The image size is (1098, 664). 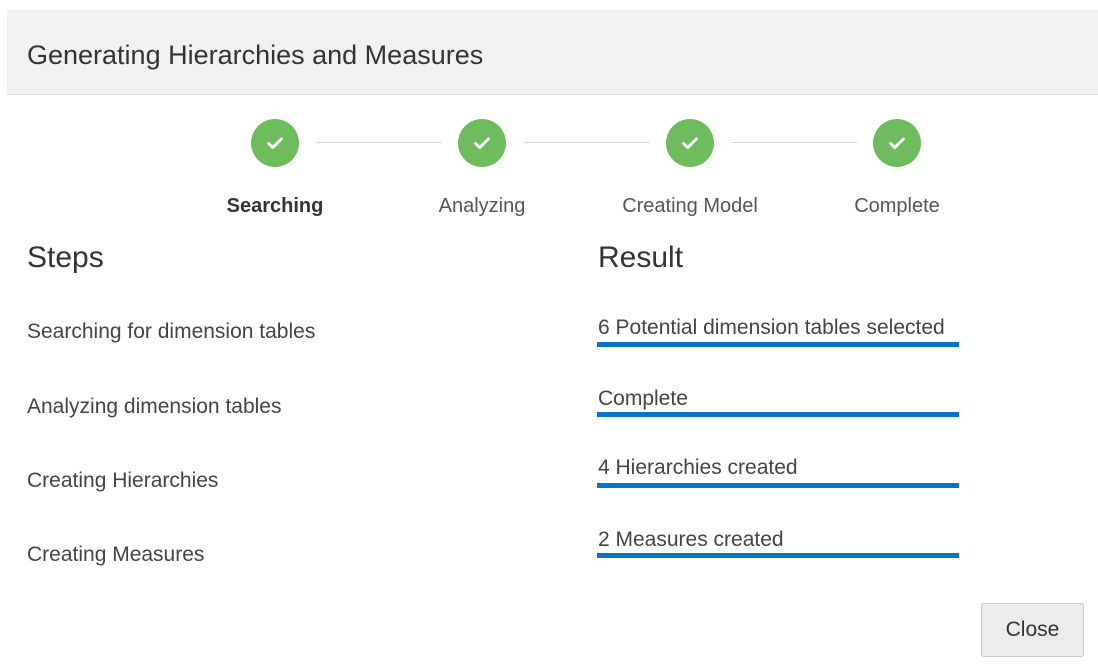 I want to click on close-button: Close, so click(x=1032, y=630).